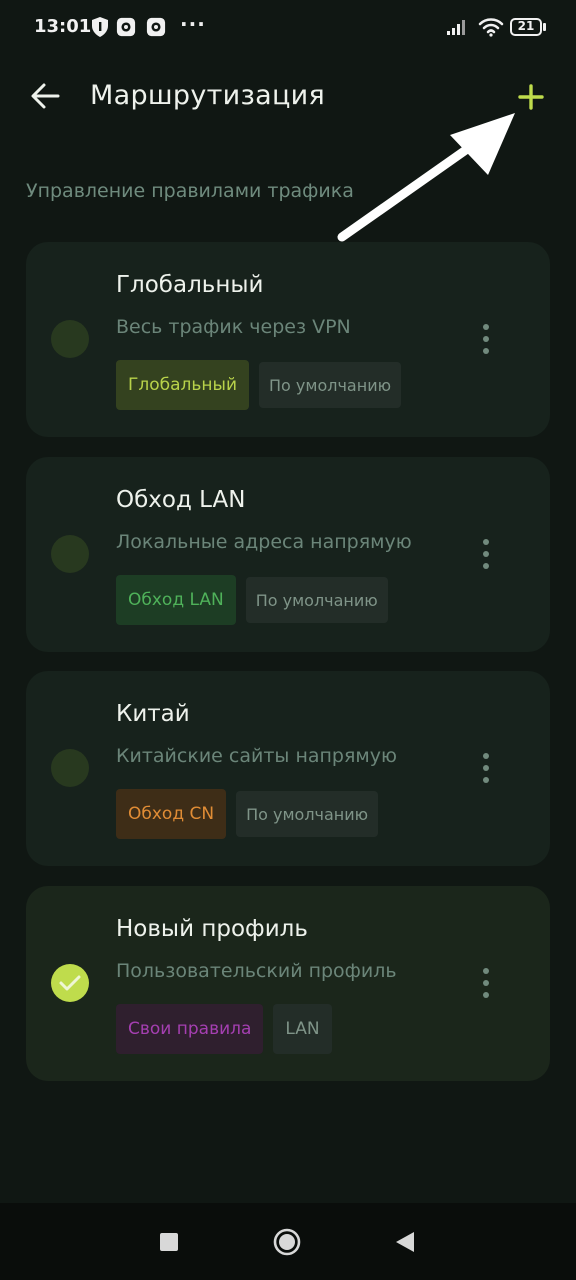 The height and width of the screenshot is (1280, 576). I want to click on profile-description: Китайские сайты напрямую, so click(256, 756).